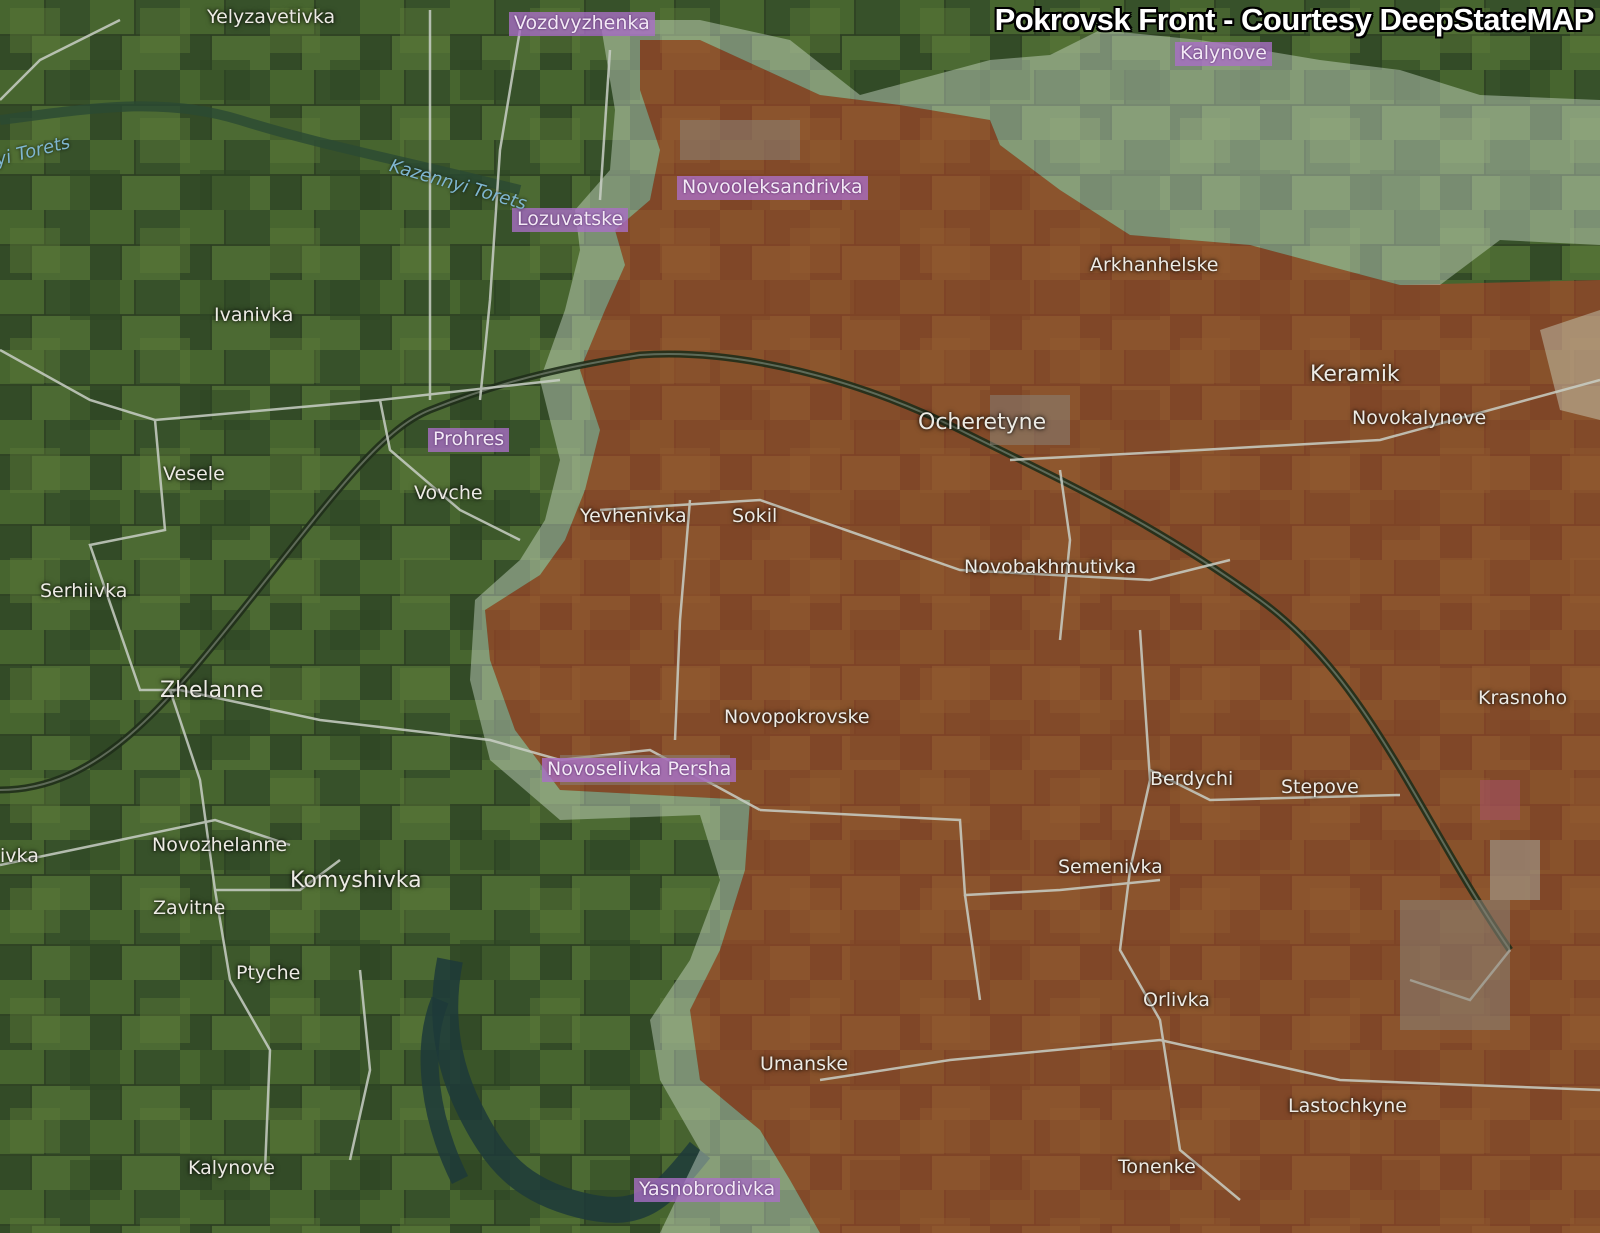 This screenshot has width=1600, height=1233. What do you see at coordinates (1110, 867) in the screenshot?
I see `town-label-semenivka: Semenivka` at bounding box center [1110, 867].